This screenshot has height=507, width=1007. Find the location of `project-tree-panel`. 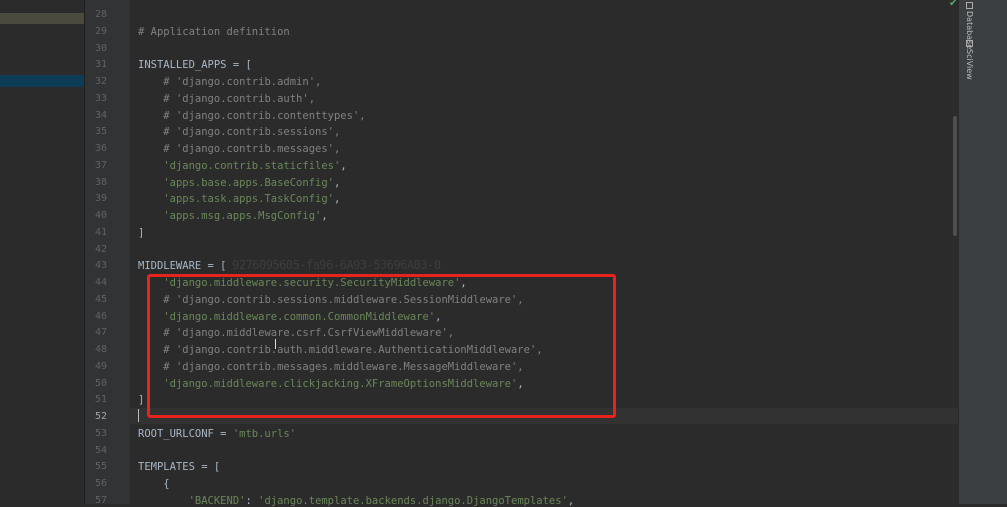

project-tree-panel is located at coordinates (42, 252).